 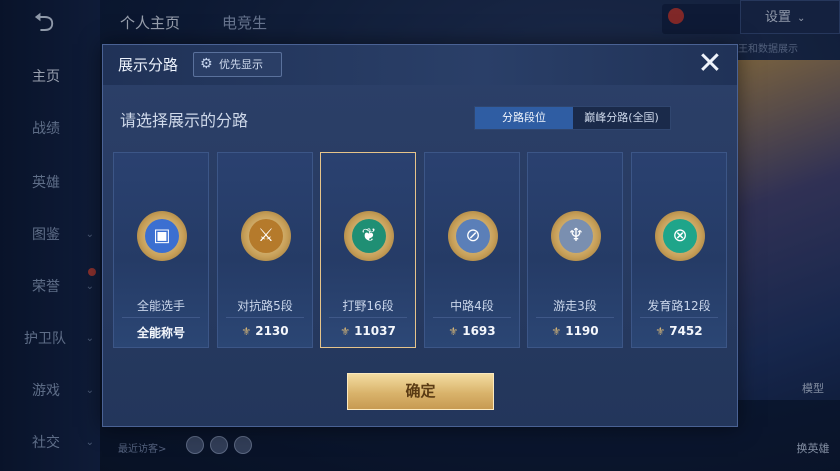 I want to click on mid-lane-emblem-icon: ⊘, so click(x=473, y=236).